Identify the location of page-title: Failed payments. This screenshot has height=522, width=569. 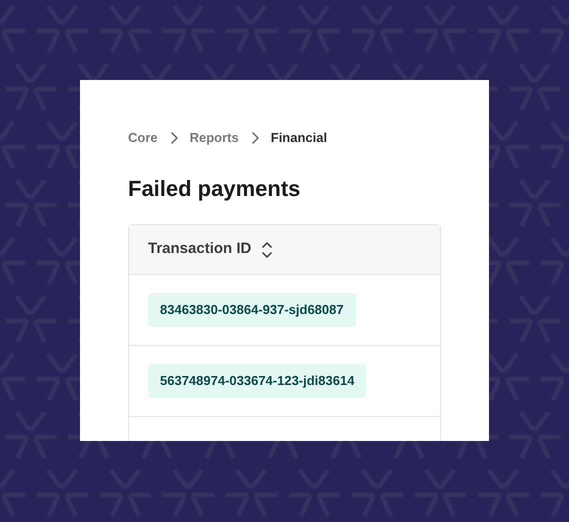
(215, 189).